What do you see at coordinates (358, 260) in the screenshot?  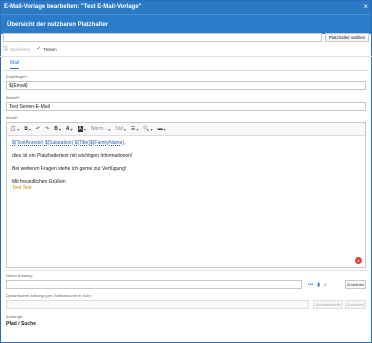 I see `notification-badge: 4` at bounding box center [358, 260].